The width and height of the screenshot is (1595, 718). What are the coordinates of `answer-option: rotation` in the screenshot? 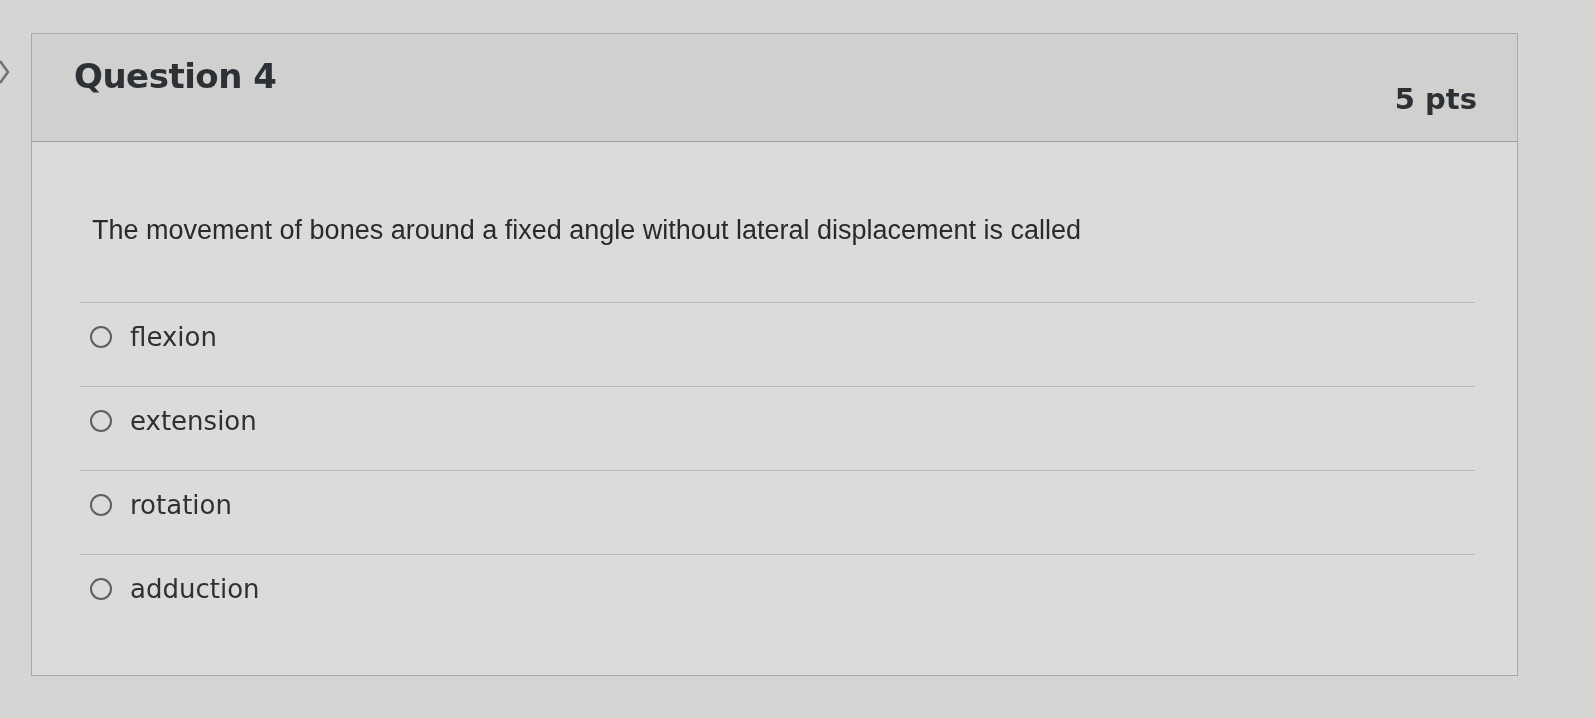 It's located at (181, 504).